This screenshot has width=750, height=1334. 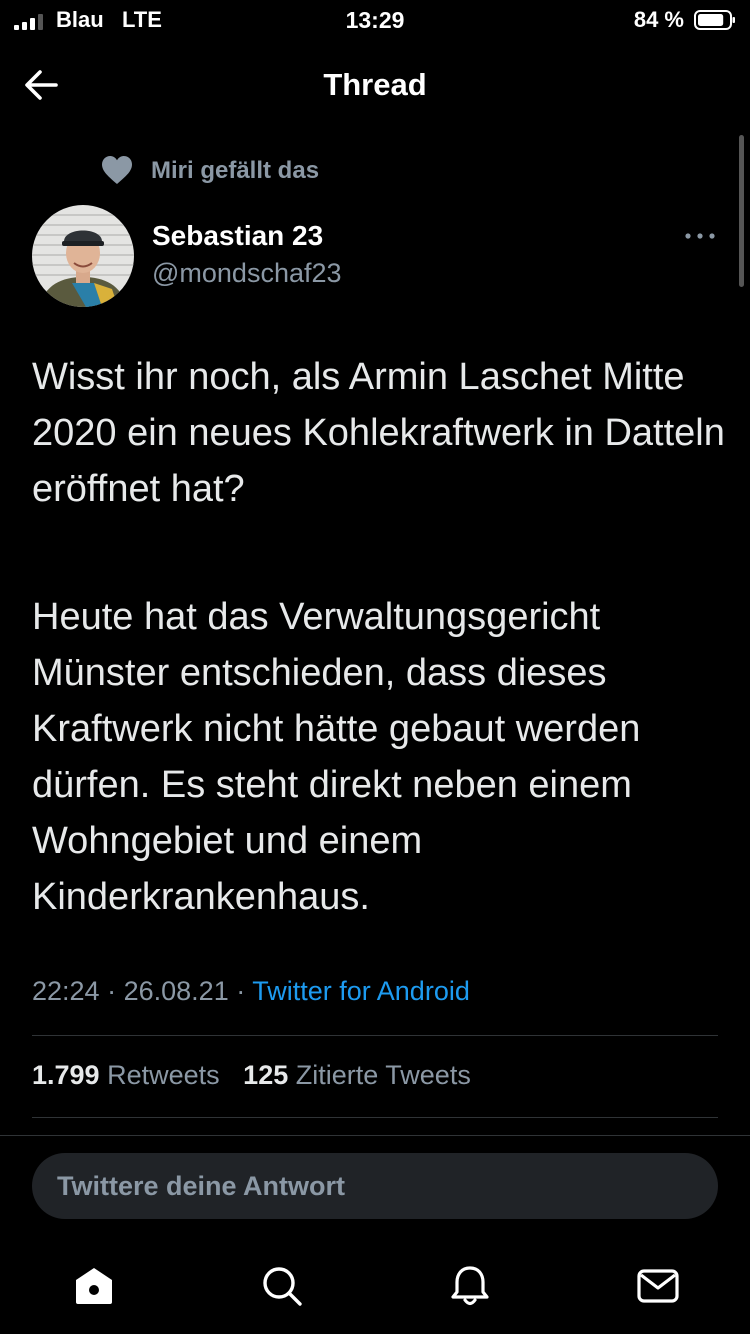 What do you see at coordinates (375, 22) in the screenshot?
I see `status-bar: Blau LTE 13:29 84 %` at bounding box center [375, 22].